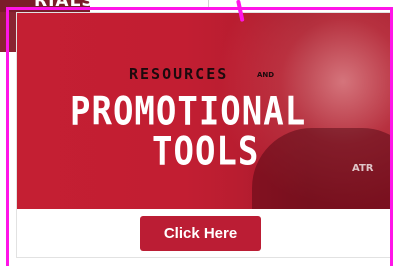 Image resolution: width=393 pixels, height=266 pixels. What do you see at coordinates (206, 152) in the screenshot?
I see `headline-tools: TOOLS` at bounding box center [206, 152].